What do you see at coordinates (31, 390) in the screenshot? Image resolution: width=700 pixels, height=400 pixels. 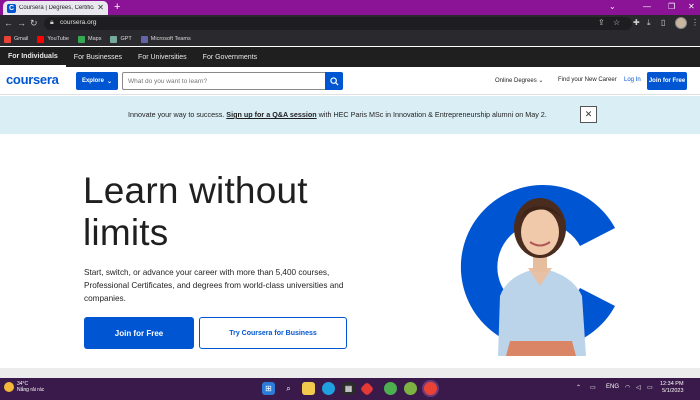 I see `weather-desc: Nắng rải rác` at bounding box center [31, 390].